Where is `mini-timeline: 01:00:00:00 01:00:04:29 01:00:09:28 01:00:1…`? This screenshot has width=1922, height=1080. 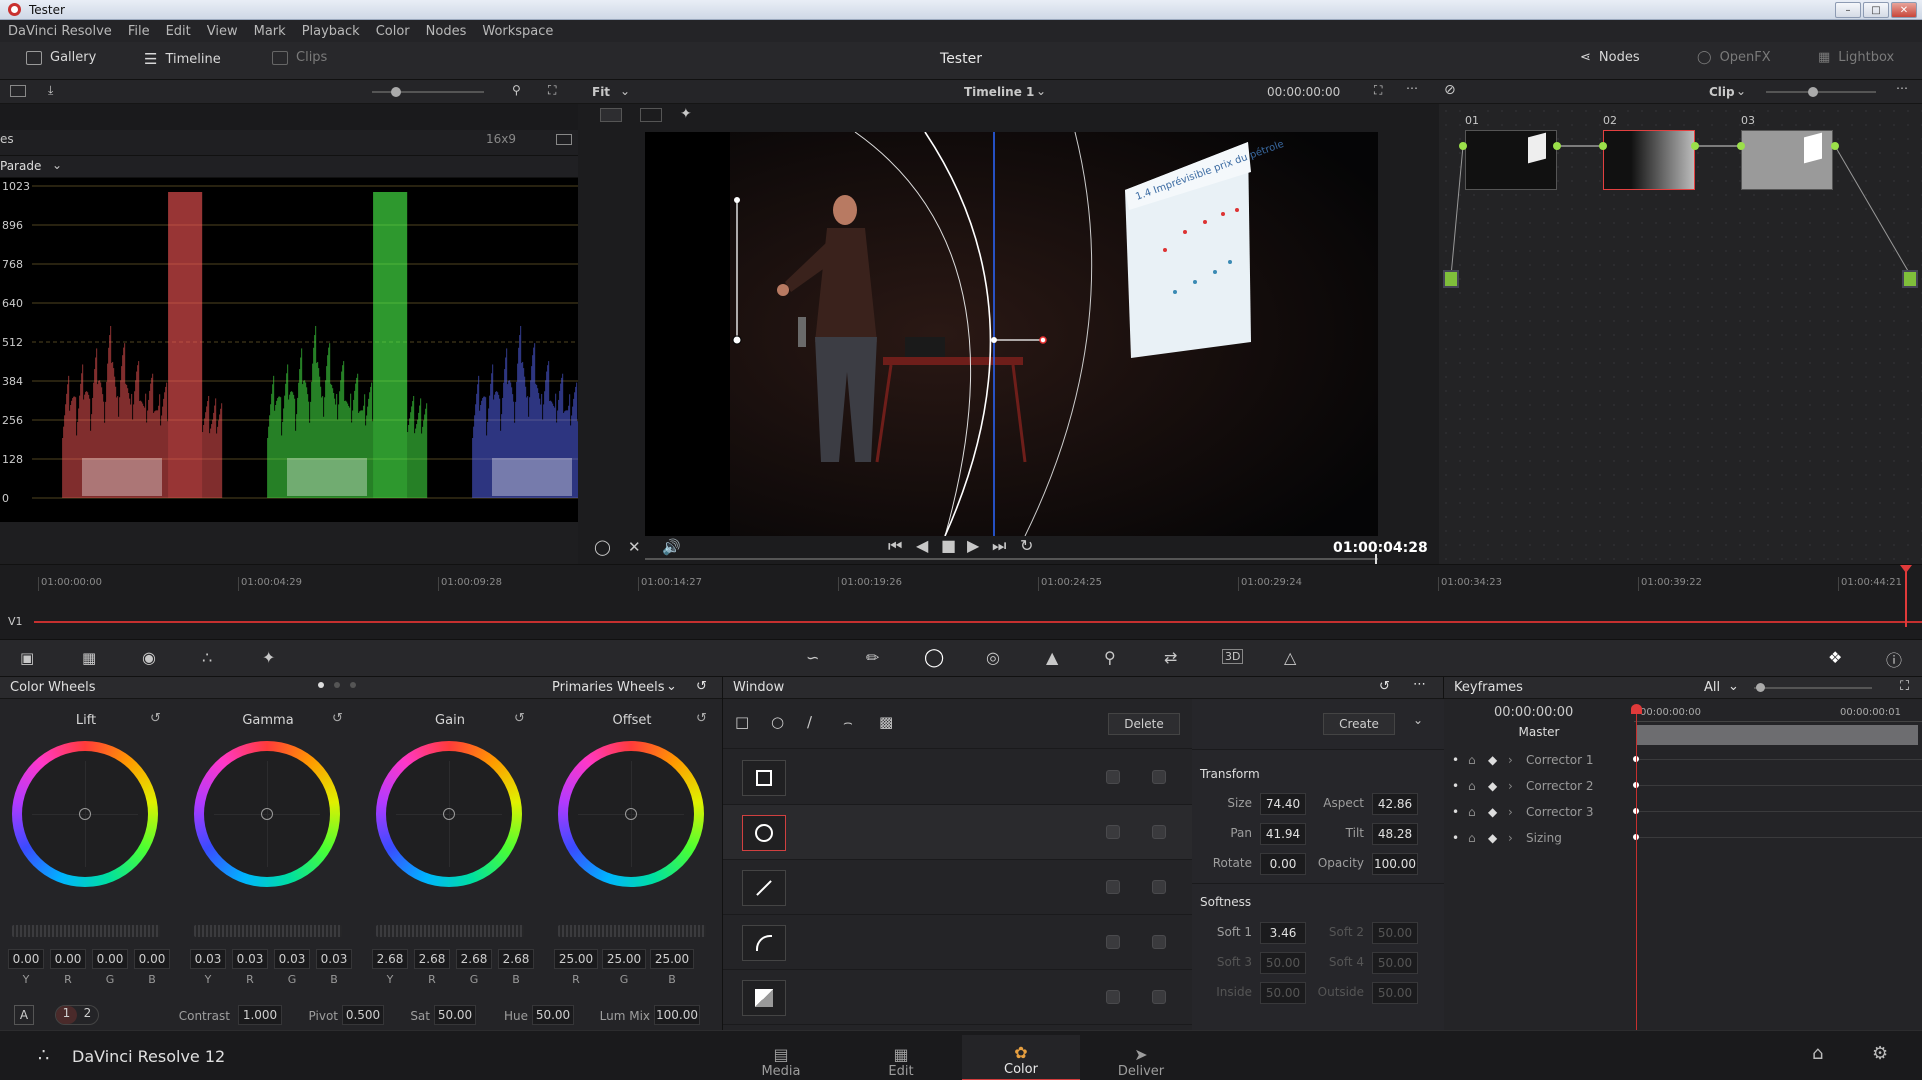 mini-timeline: 01:00:00:00 01:00:04:29 01:00:09:28 01:00:1… is located at coordinates (961, 601).